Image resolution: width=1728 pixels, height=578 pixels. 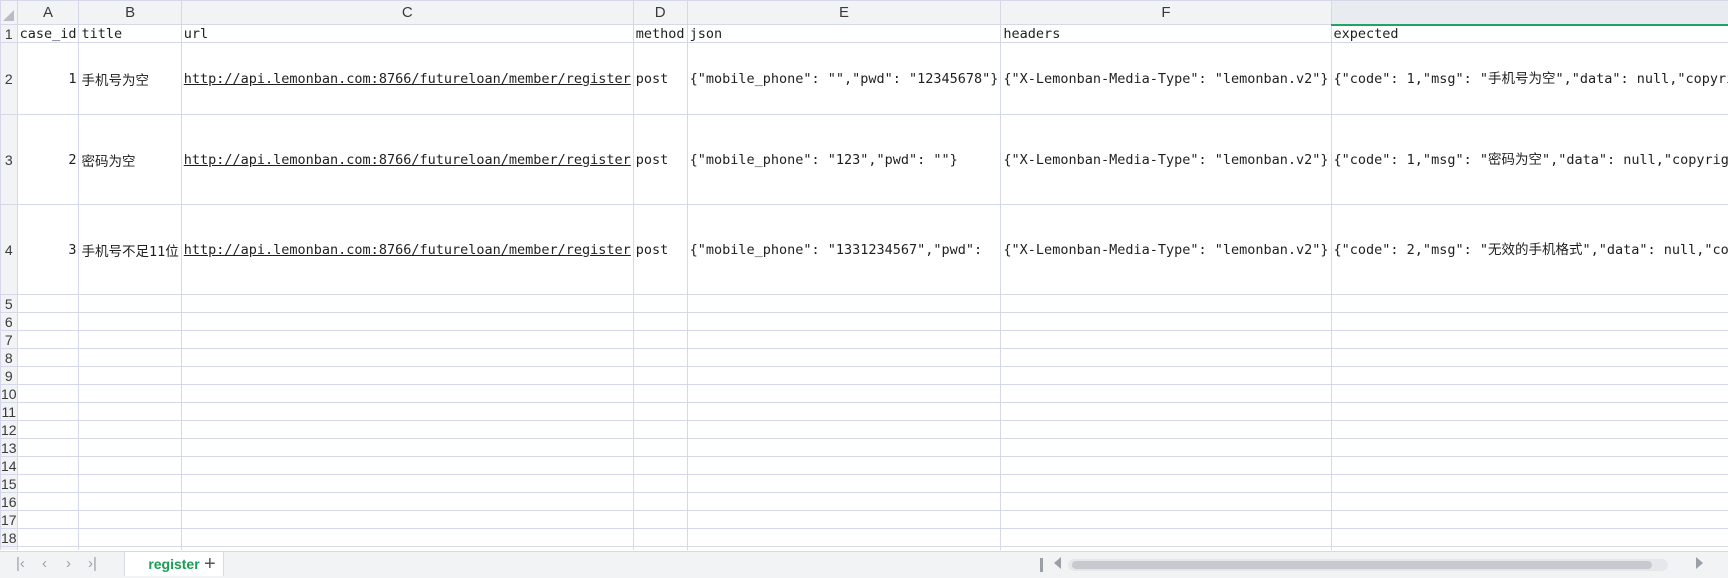 I want to click on row-header-7: 7, so click(x=9, y=339).